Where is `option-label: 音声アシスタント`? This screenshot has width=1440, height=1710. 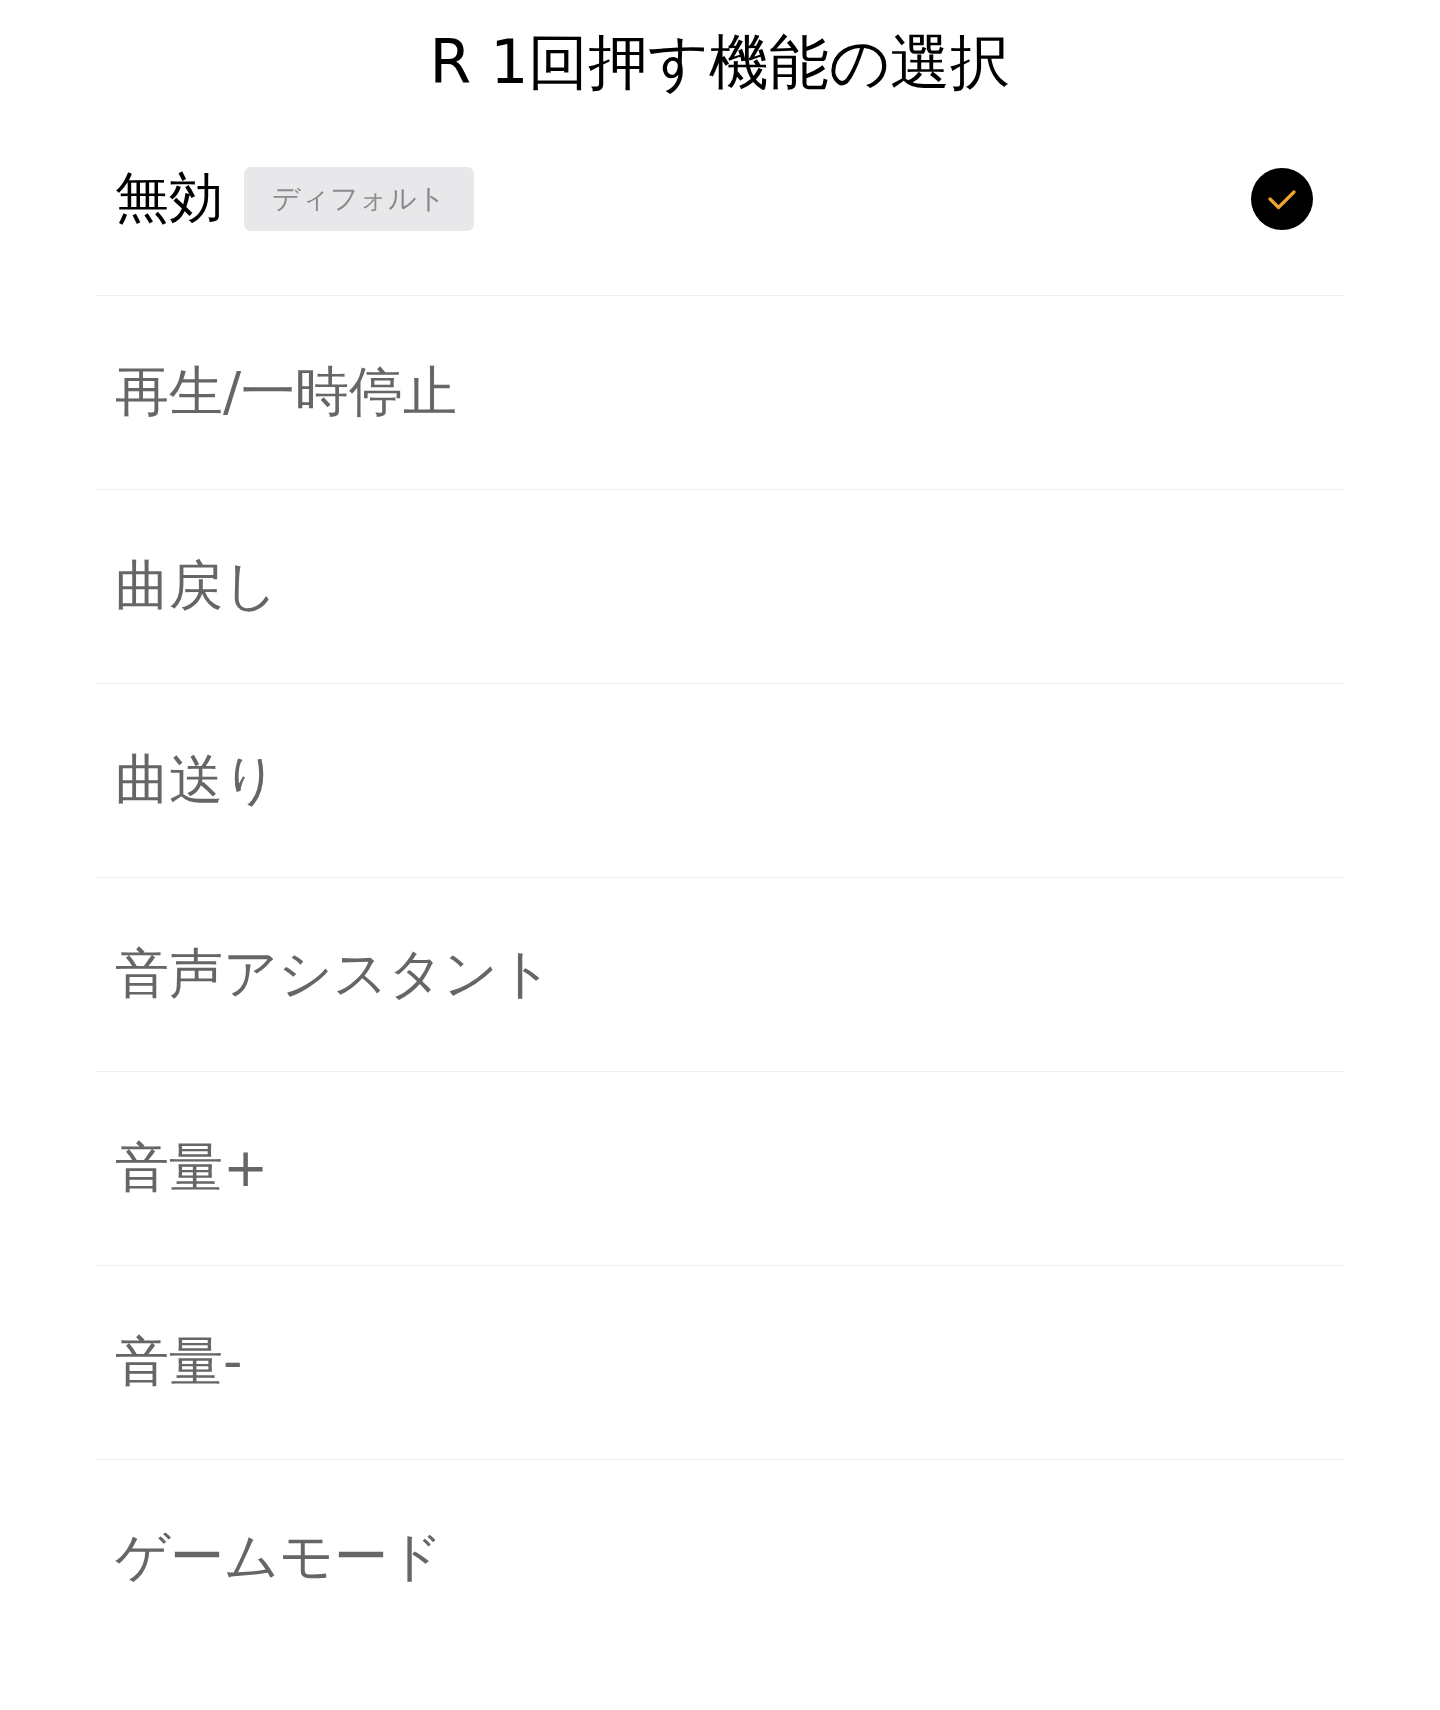
option-label: 音声アシスタント is located at coordinates (334, 974).